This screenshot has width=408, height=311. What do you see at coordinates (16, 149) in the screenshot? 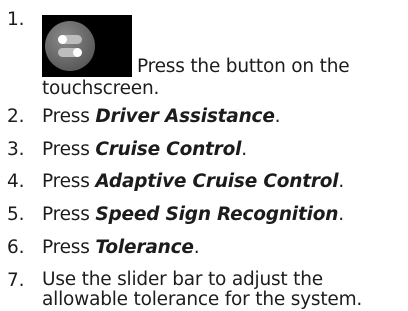
I see `step-number: 3.` at bounding box center [16, 149].